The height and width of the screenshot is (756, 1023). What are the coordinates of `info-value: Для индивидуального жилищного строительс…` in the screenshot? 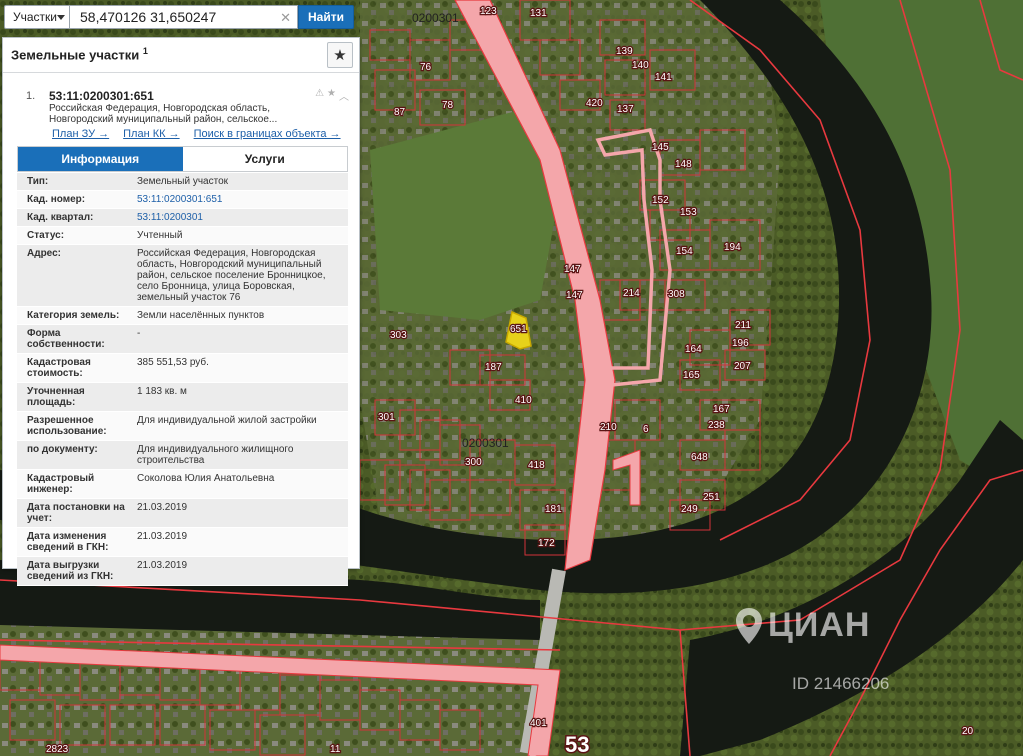 It's located at (215, 455).